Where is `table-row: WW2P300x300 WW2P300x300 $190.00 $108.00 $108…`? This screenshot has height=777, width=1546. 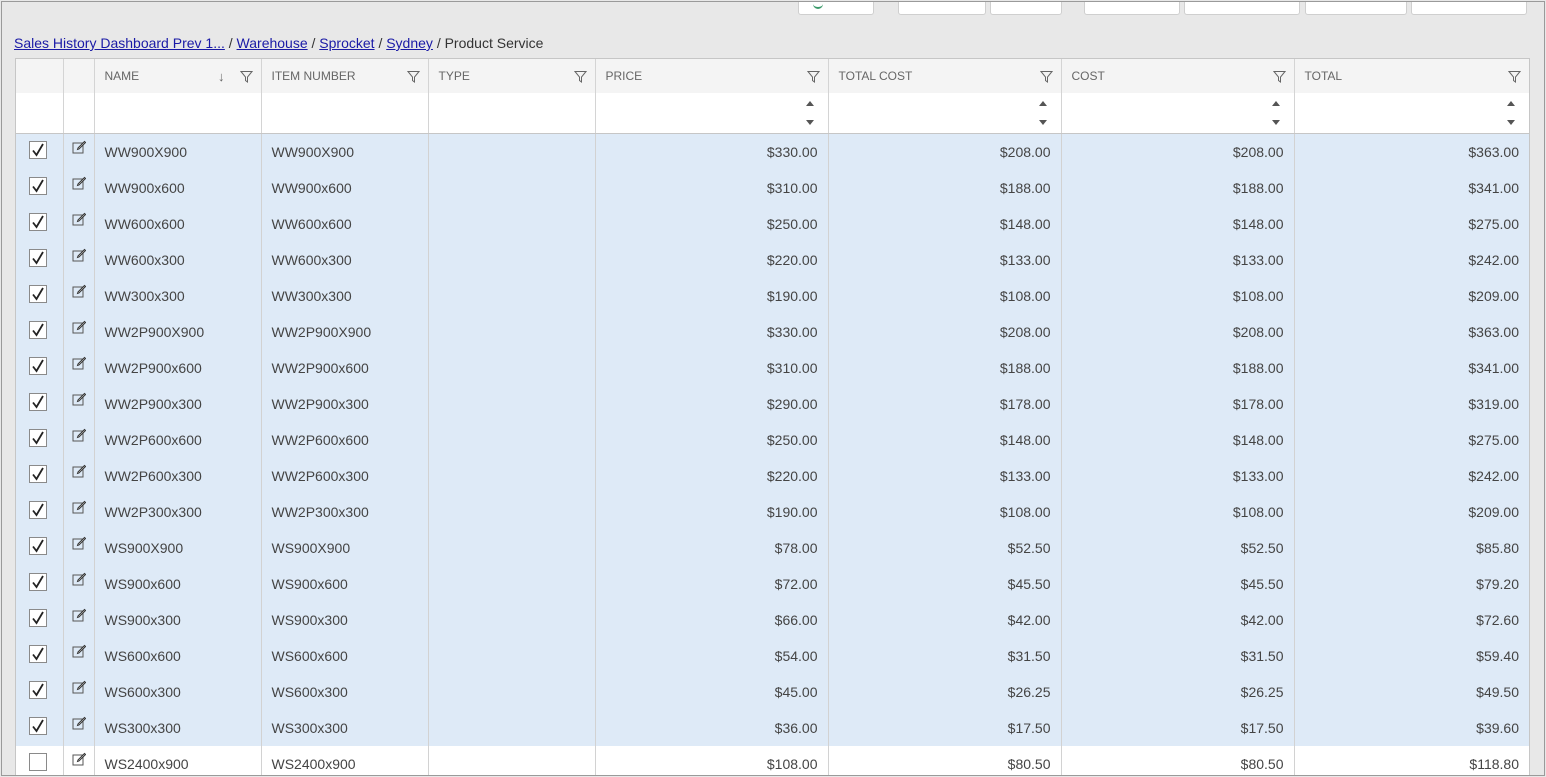
table-row: WW2P300x300 WW2P300x300 $190.00 $108.00 $108… is located at coordinates (772, 512).